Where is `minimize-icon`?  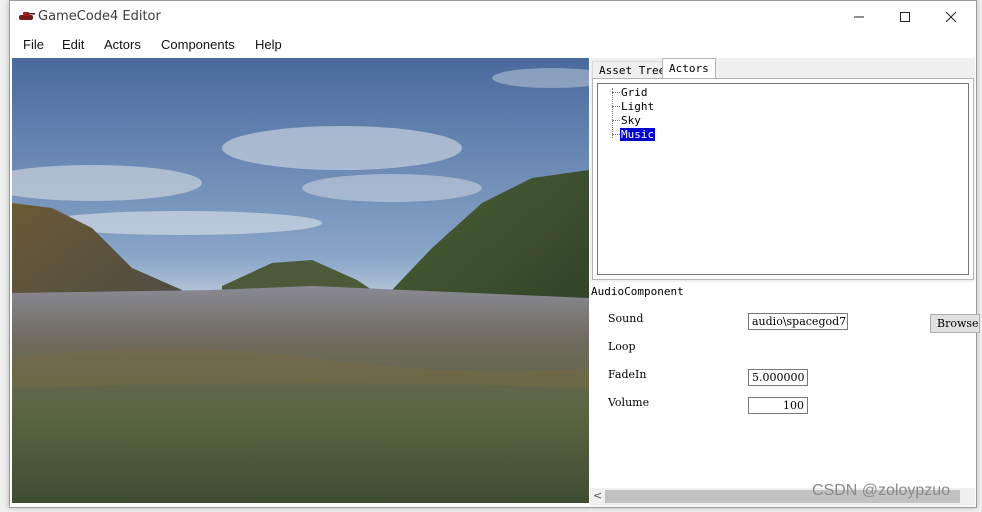 minimize-icon is located at coordinates (859, 16).